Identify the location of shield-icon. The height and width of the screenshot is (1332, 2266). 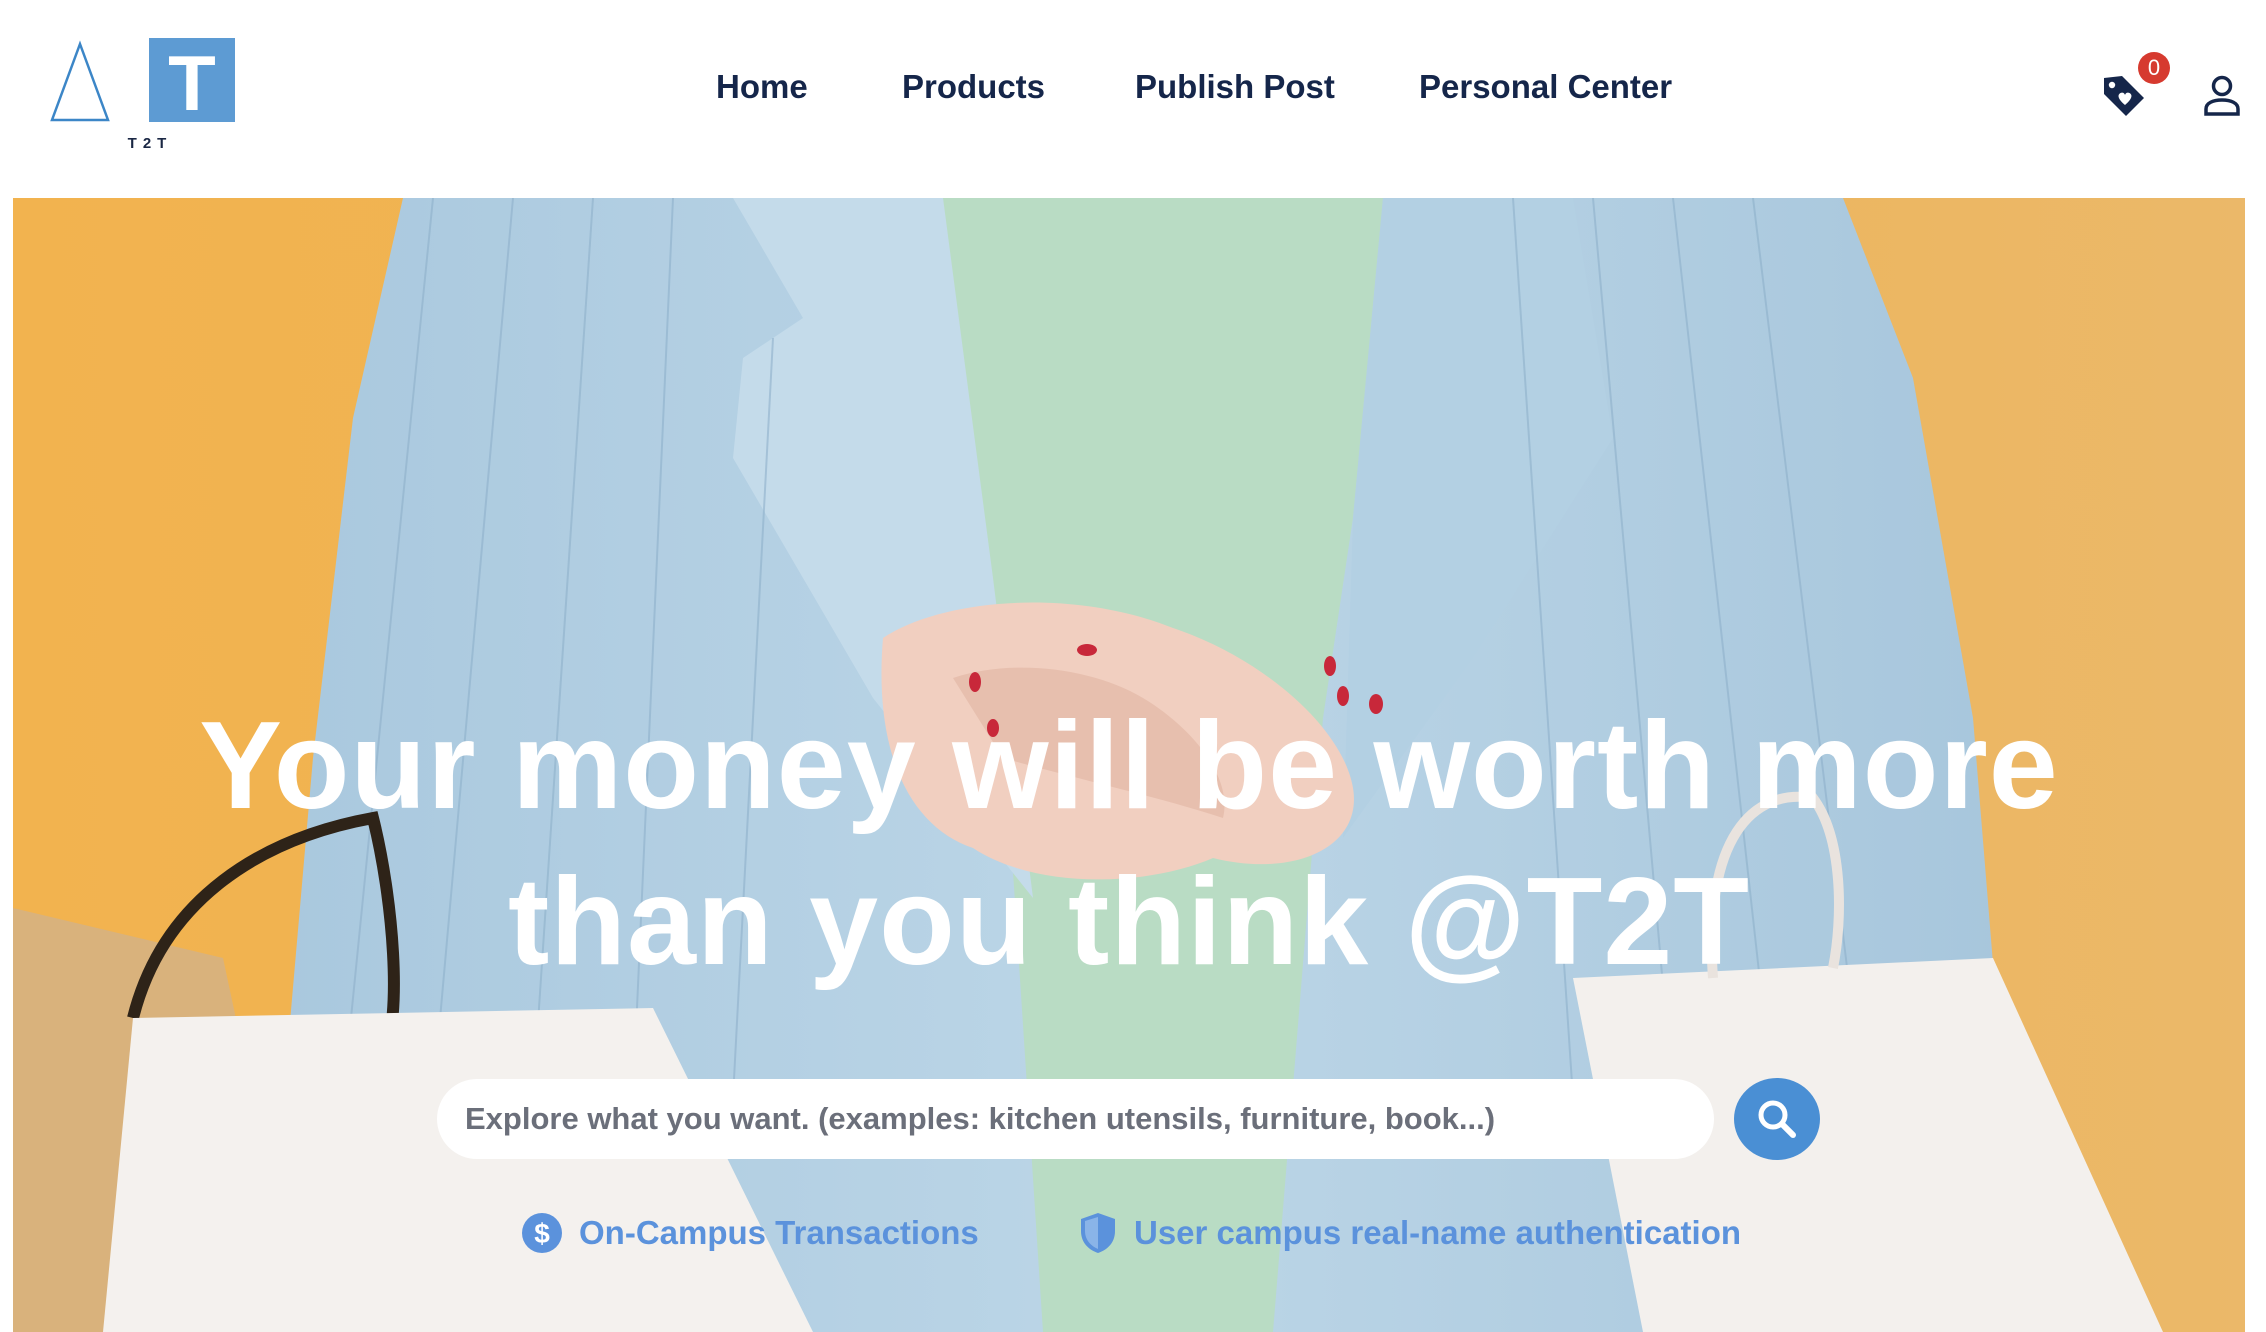
(1098, 1233).